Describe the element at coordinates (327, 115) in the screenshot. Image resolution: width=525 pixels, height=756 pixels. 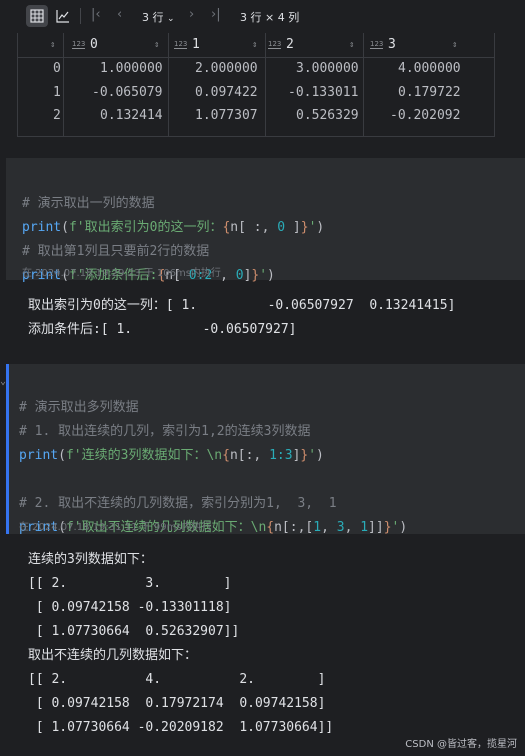
I see `table-cell: 0.526329` at that location.